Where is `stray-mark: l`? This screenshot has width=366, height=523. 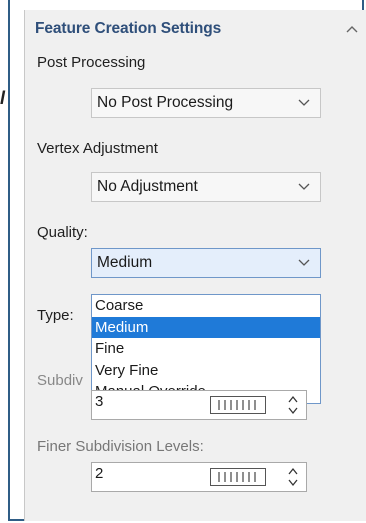 stray-mark: l is located at coordinates (3, 98).